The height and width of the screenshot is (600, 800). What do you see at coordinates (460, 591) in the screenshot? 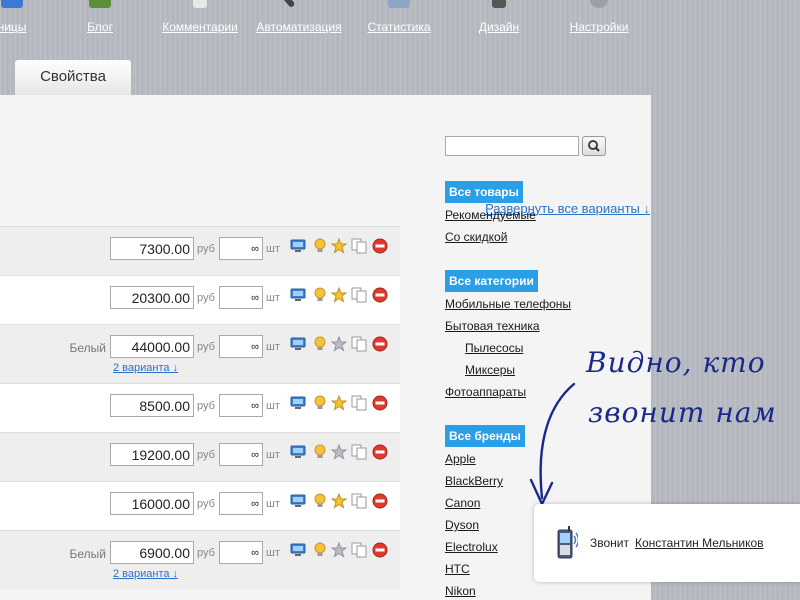
I see `brand-link: Nikon` at bounding box center [460, 591].